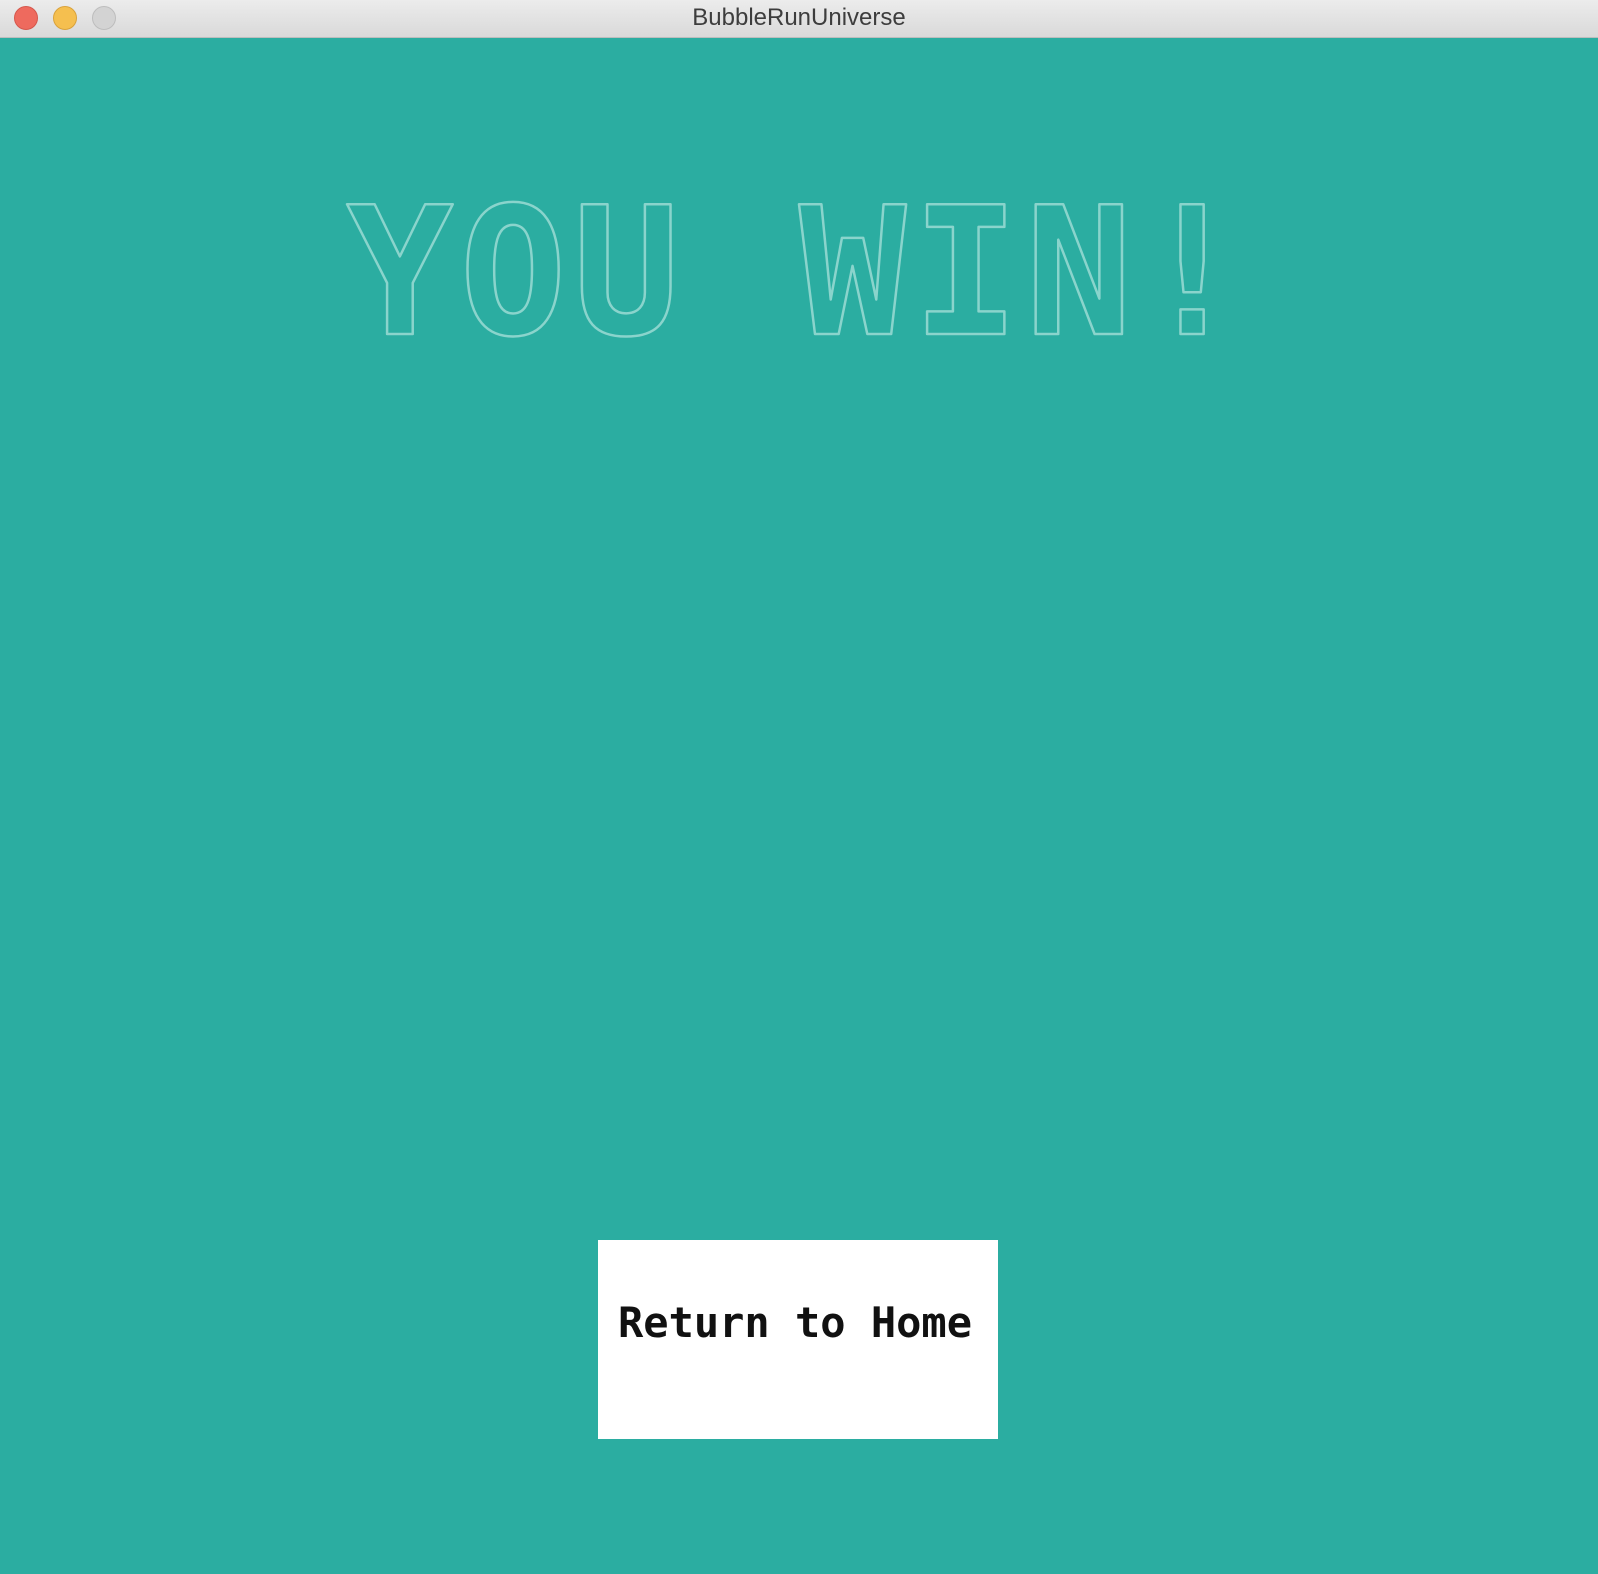 Image resolution: width=1598 pixels, height=1574 pixels. I want to click on win-headline-text: YOU WIN!, so click(798, 264).